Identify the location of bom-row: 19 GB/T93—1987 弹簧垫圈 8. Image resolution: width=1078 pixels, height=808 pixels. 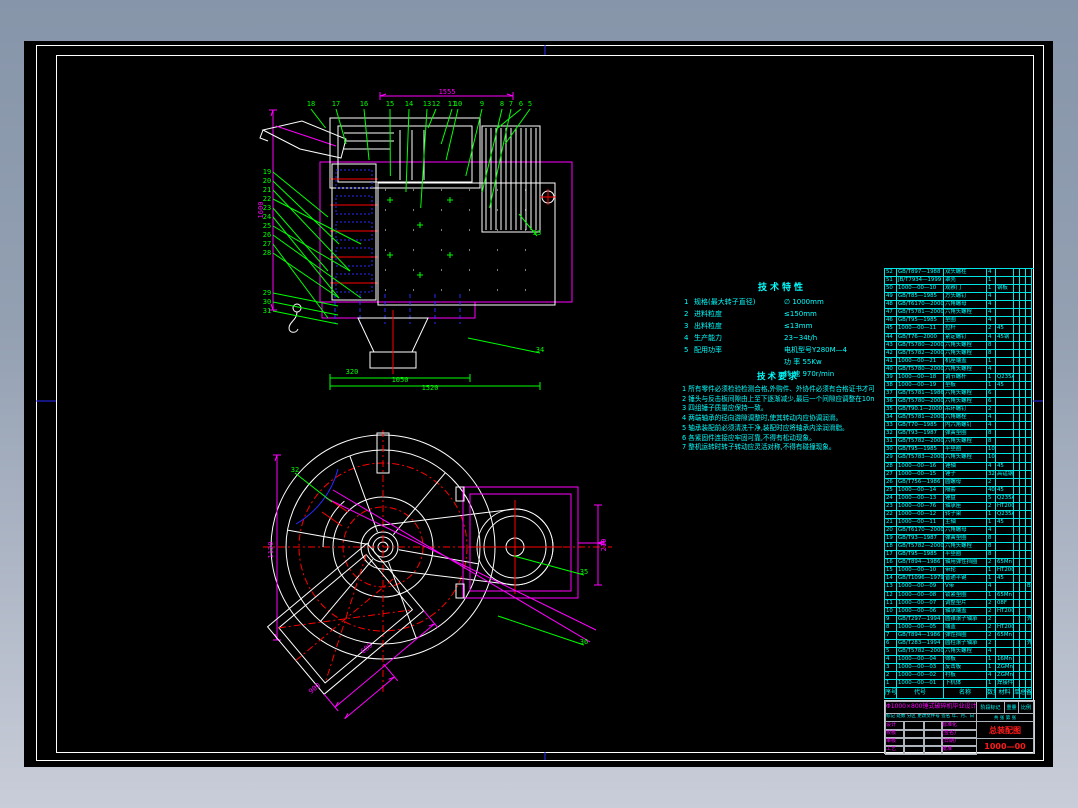
(959, 539).